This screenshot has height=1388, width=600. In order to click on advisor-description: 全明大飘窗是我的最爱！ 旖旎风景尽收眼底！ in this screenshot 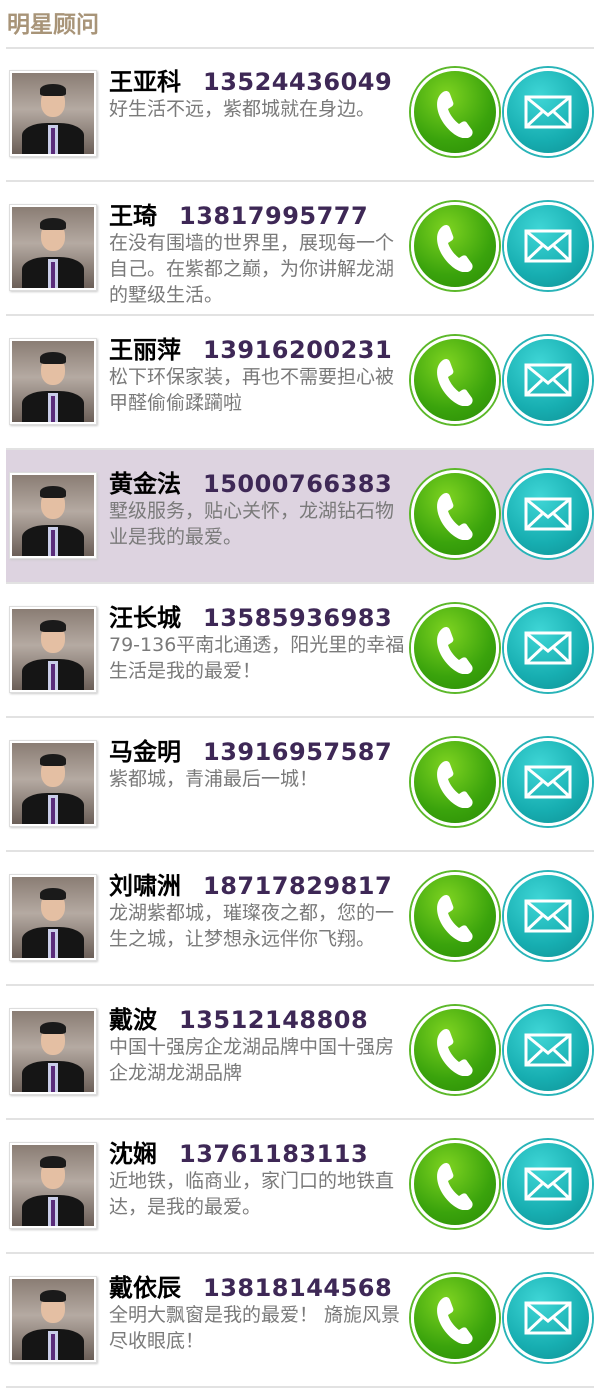, I will do `click(255, 1328)`.